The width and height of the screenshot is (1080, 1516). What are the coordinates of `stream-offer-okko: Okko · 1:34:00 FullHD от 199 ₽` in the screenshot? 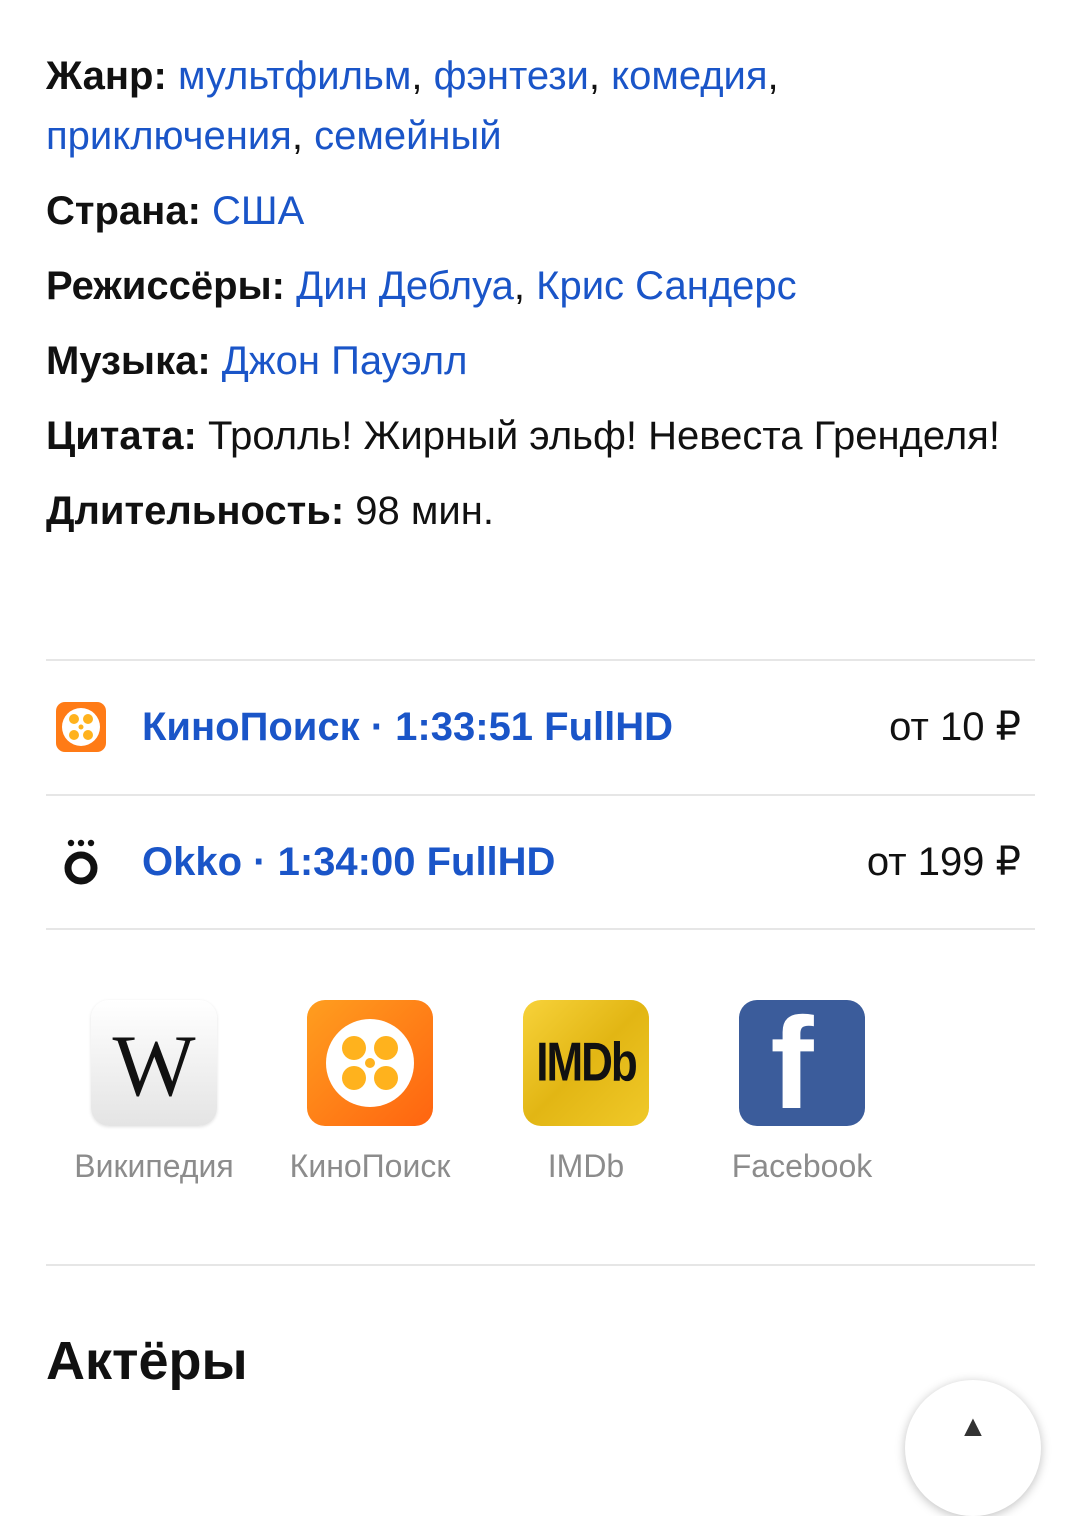 It's located at (540, 862).